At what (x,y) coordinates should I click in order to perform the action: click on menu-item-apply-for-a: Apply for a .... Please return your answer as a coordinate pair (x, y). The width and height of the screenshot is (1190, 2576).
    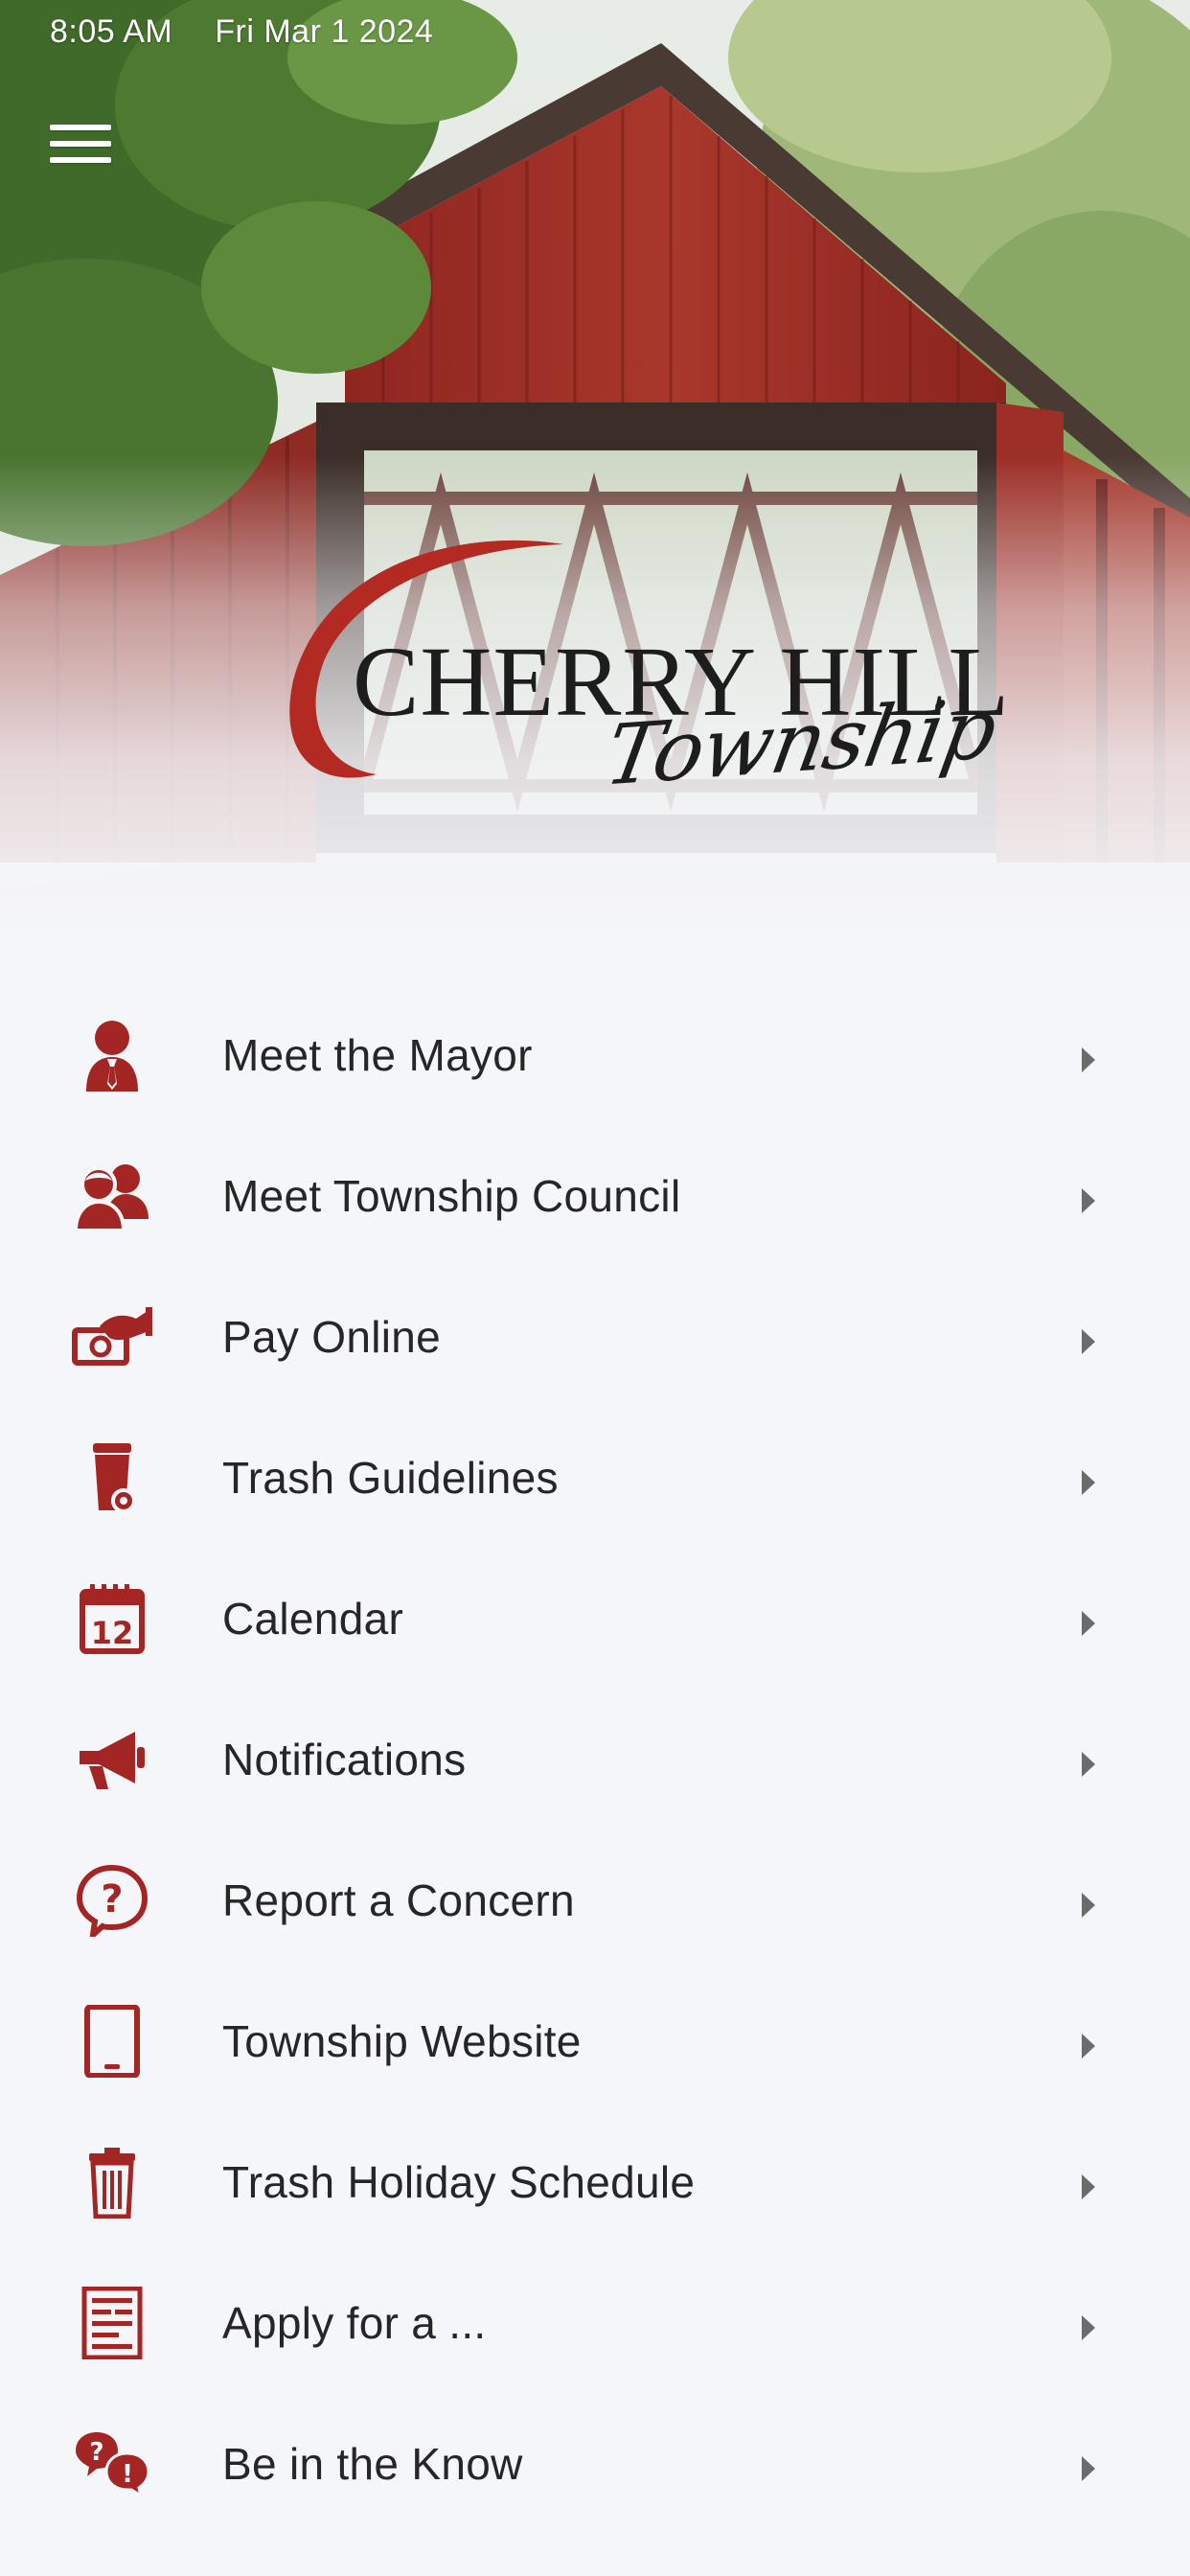
    Looking at the image, I should click on (595, 2323).